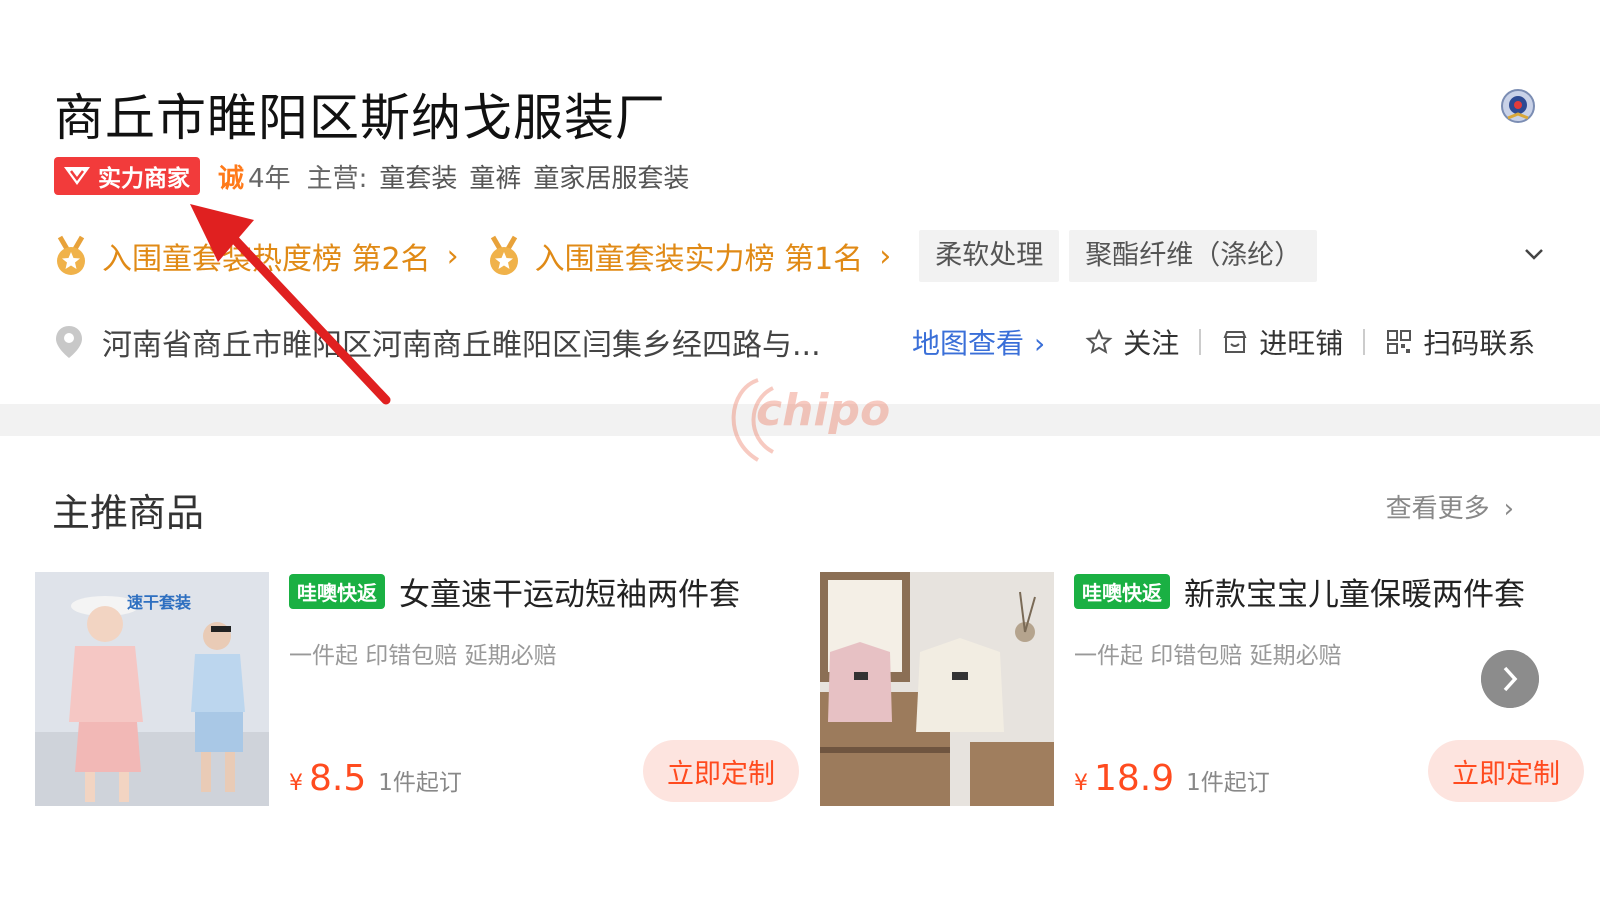 Image resolution: width=1600 pixels, height=900 pixels. Describe the element at coordinates (1437, 509) in the screenshot. I see `see-more-label: 查看更多` at that location.